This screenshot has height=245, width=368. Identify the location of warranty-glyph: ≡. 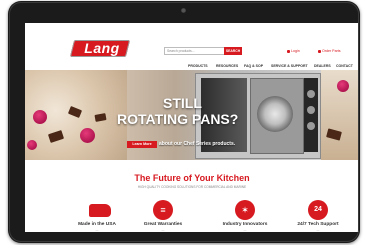
(163, 210).